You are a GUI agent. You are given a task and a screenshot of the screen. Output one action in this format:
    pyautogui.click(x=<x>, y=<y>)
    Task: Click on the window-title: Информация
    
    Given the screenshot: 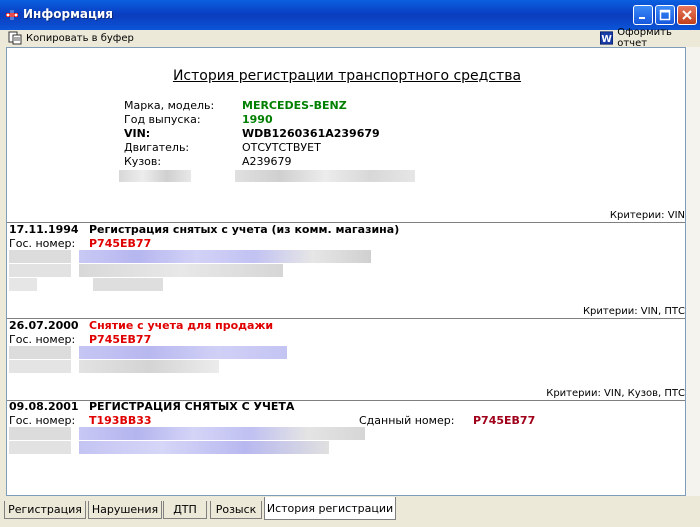 What is the action you would take?
    pyautogui.click(x=68, y=14)
    